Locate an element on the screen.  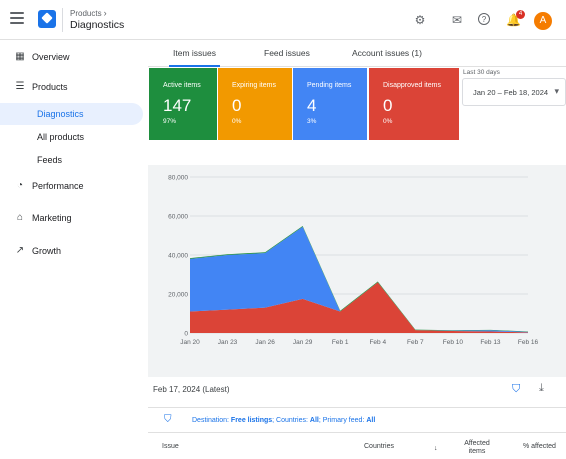
sidebar-item-all-products: All products is located at coordinates (74, 137).